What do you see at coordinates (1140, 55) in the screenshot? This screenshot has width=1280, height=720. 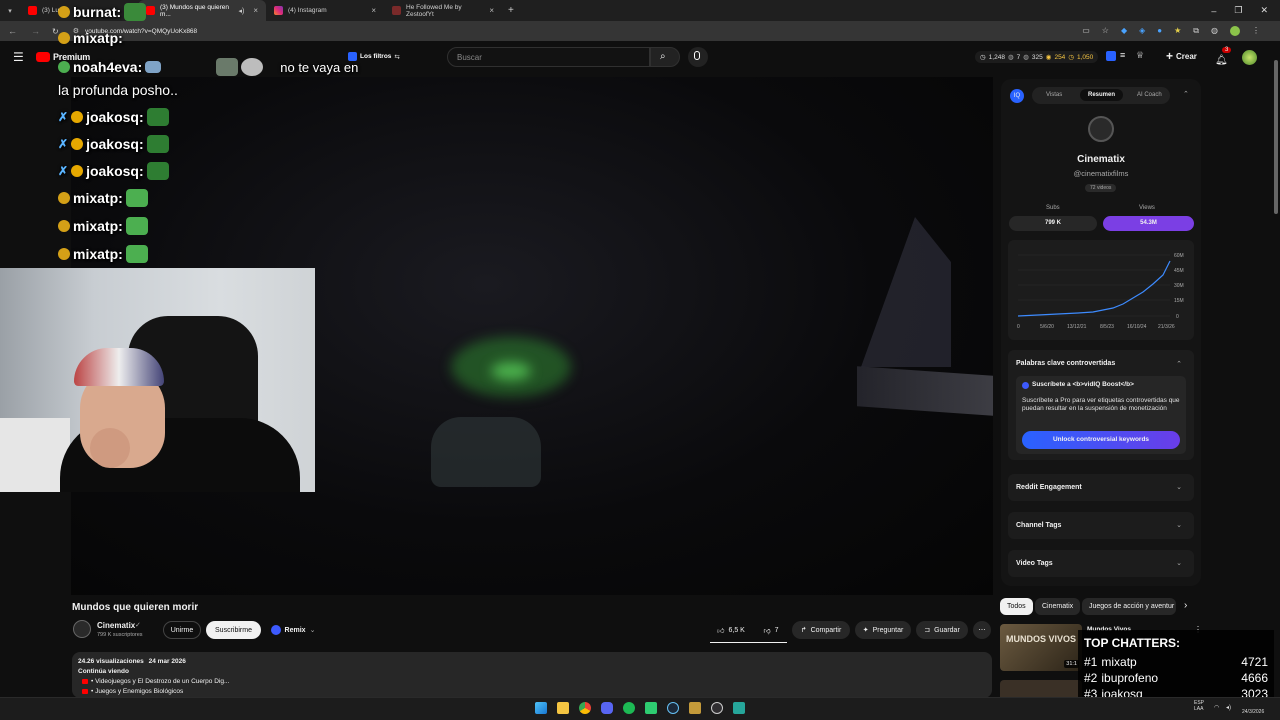 I see `trophy-icon: ♕` at bounding box center [1140, 55].